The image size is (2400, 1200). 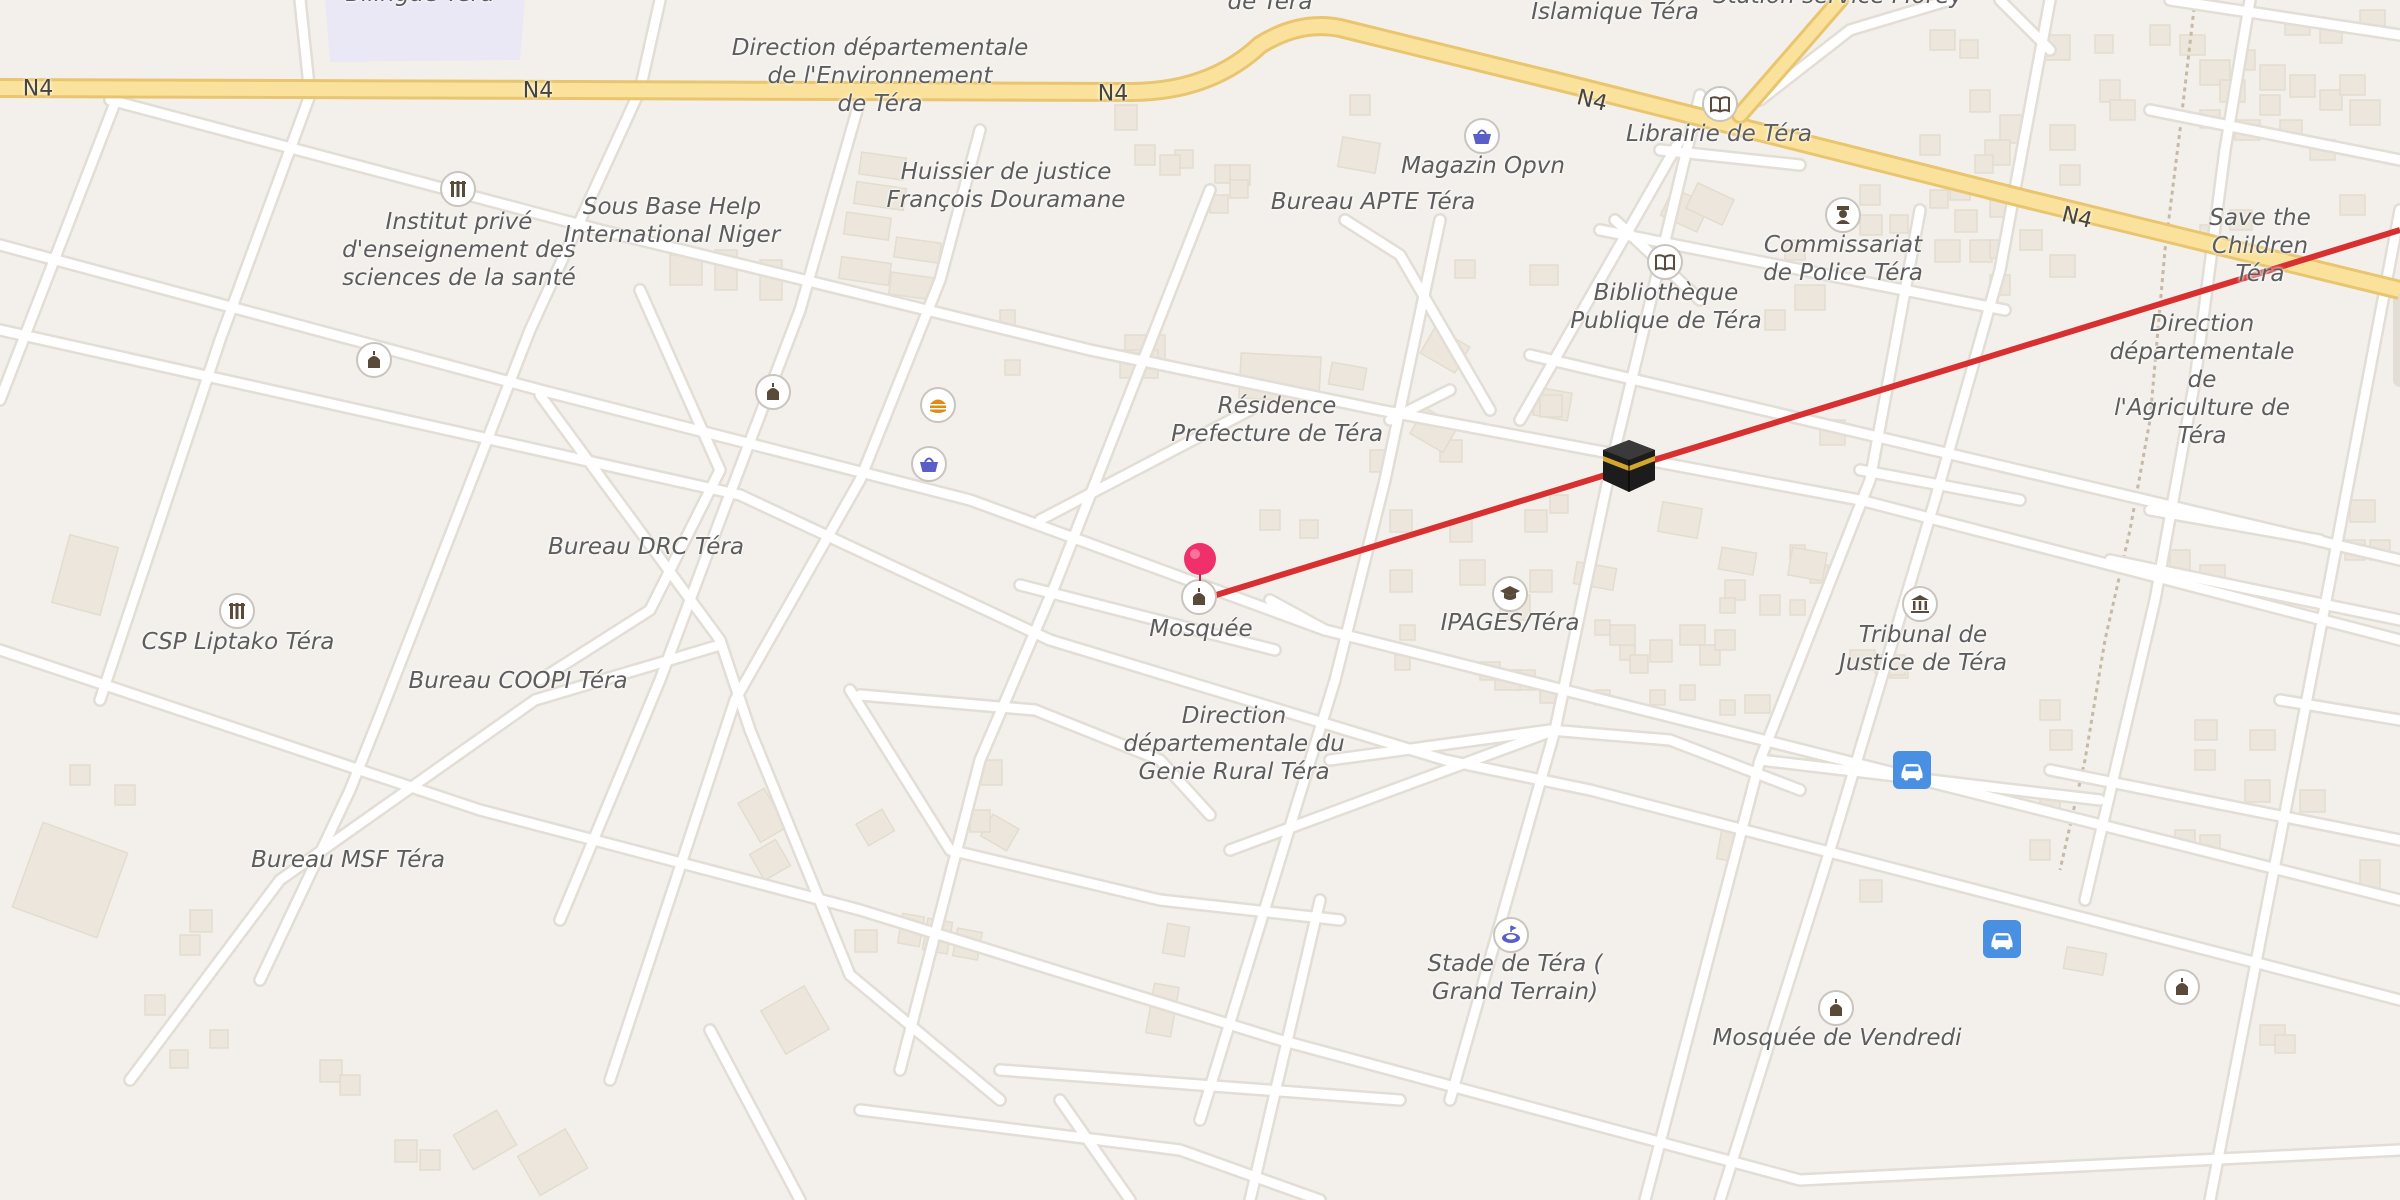 What do you see at coordinates (1920, 604) in the screenshot?
I see `courthouse-icon` at bounding box center [1920, 604].